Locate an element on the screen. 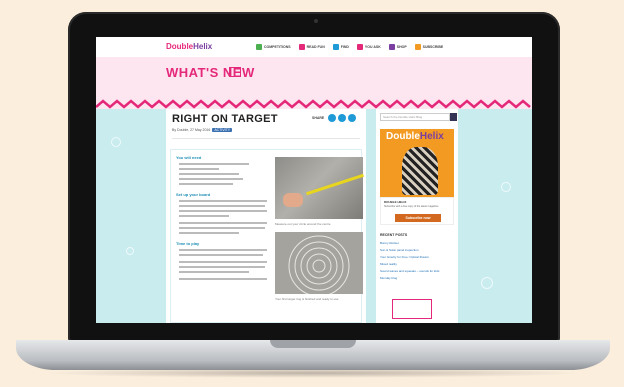  section-heading: You will need is located at coordinates (189, 157).